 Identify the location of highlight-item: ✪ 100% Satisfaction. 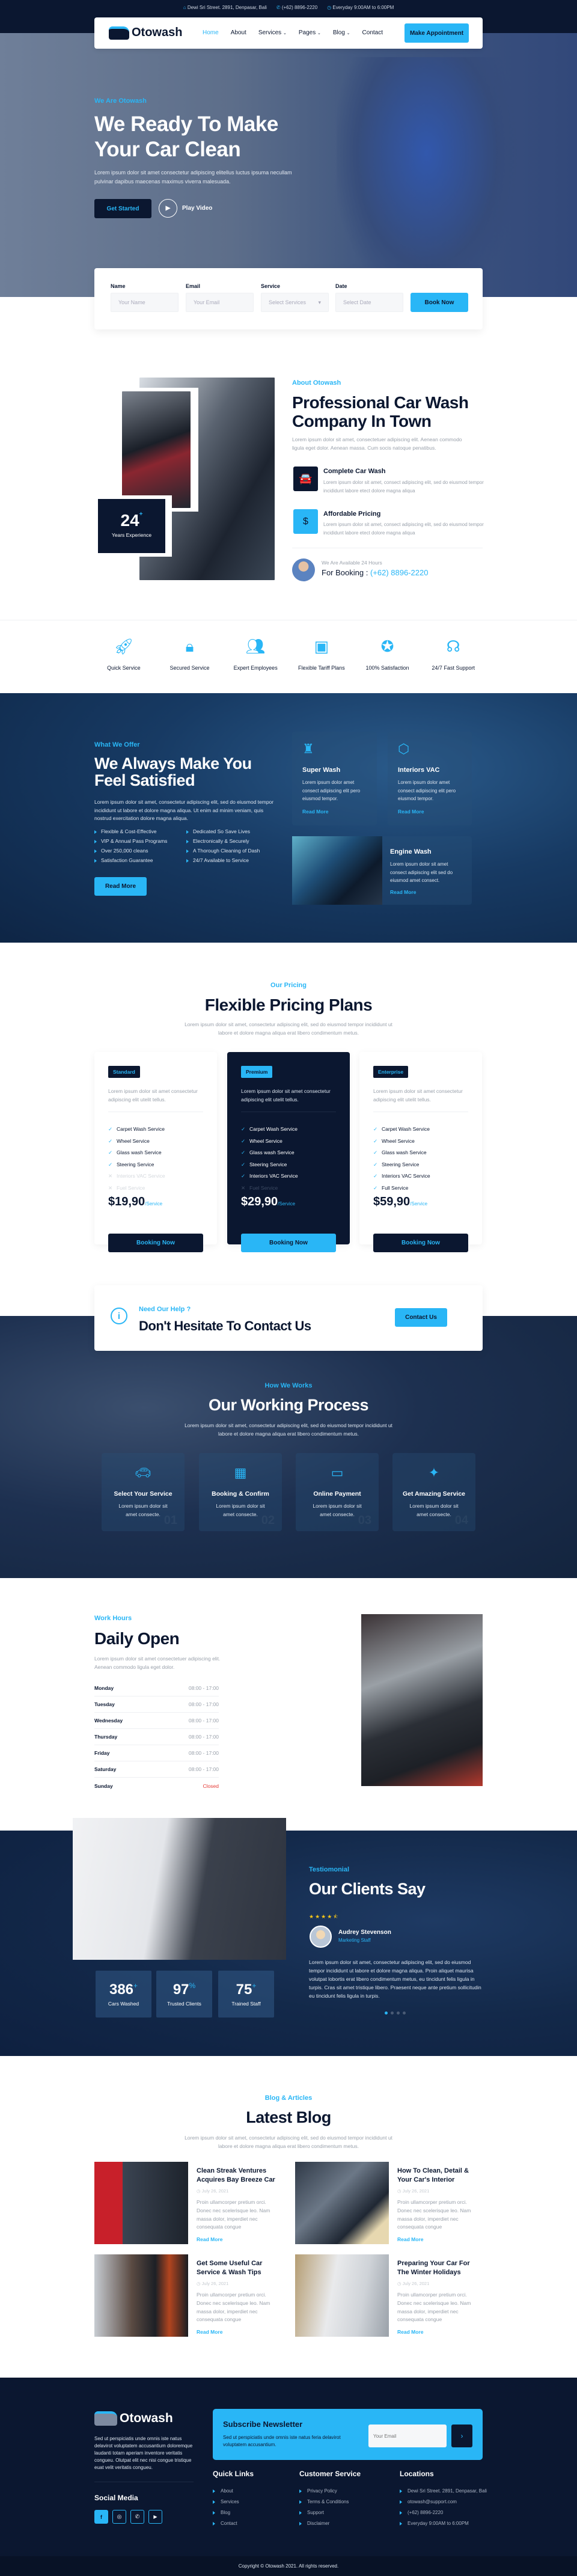
(388, 654).